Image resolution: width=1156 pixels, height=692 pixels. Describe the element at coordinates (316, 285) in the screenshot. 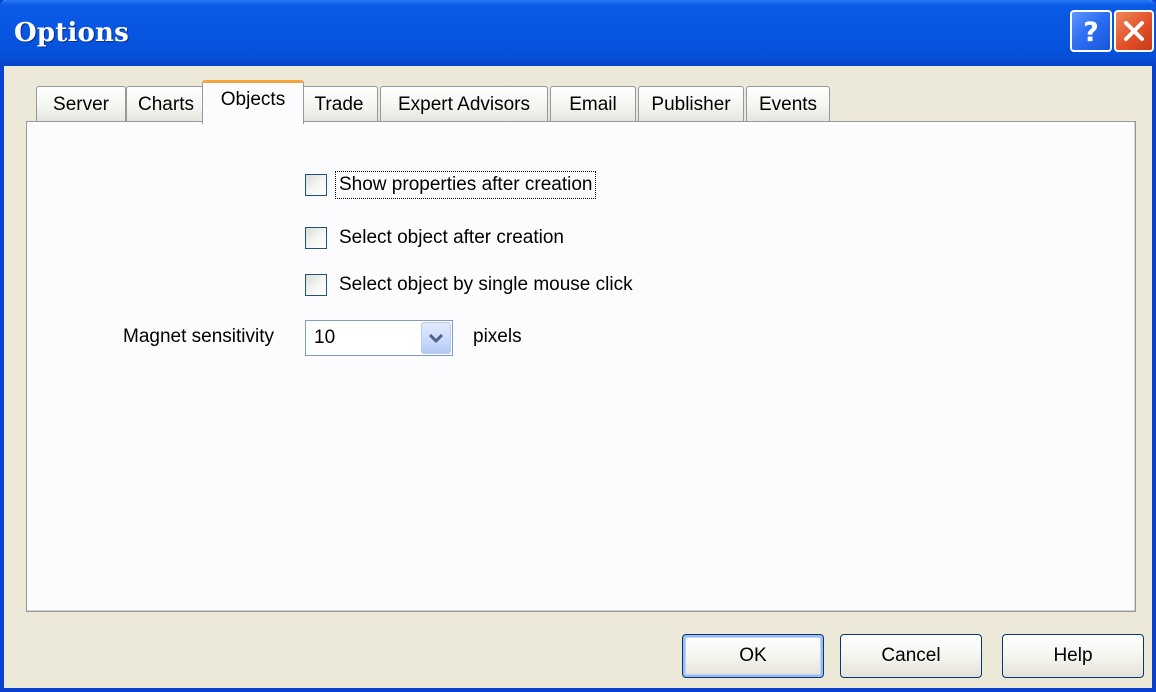

I see `select-single-click-checkbox` at that location.